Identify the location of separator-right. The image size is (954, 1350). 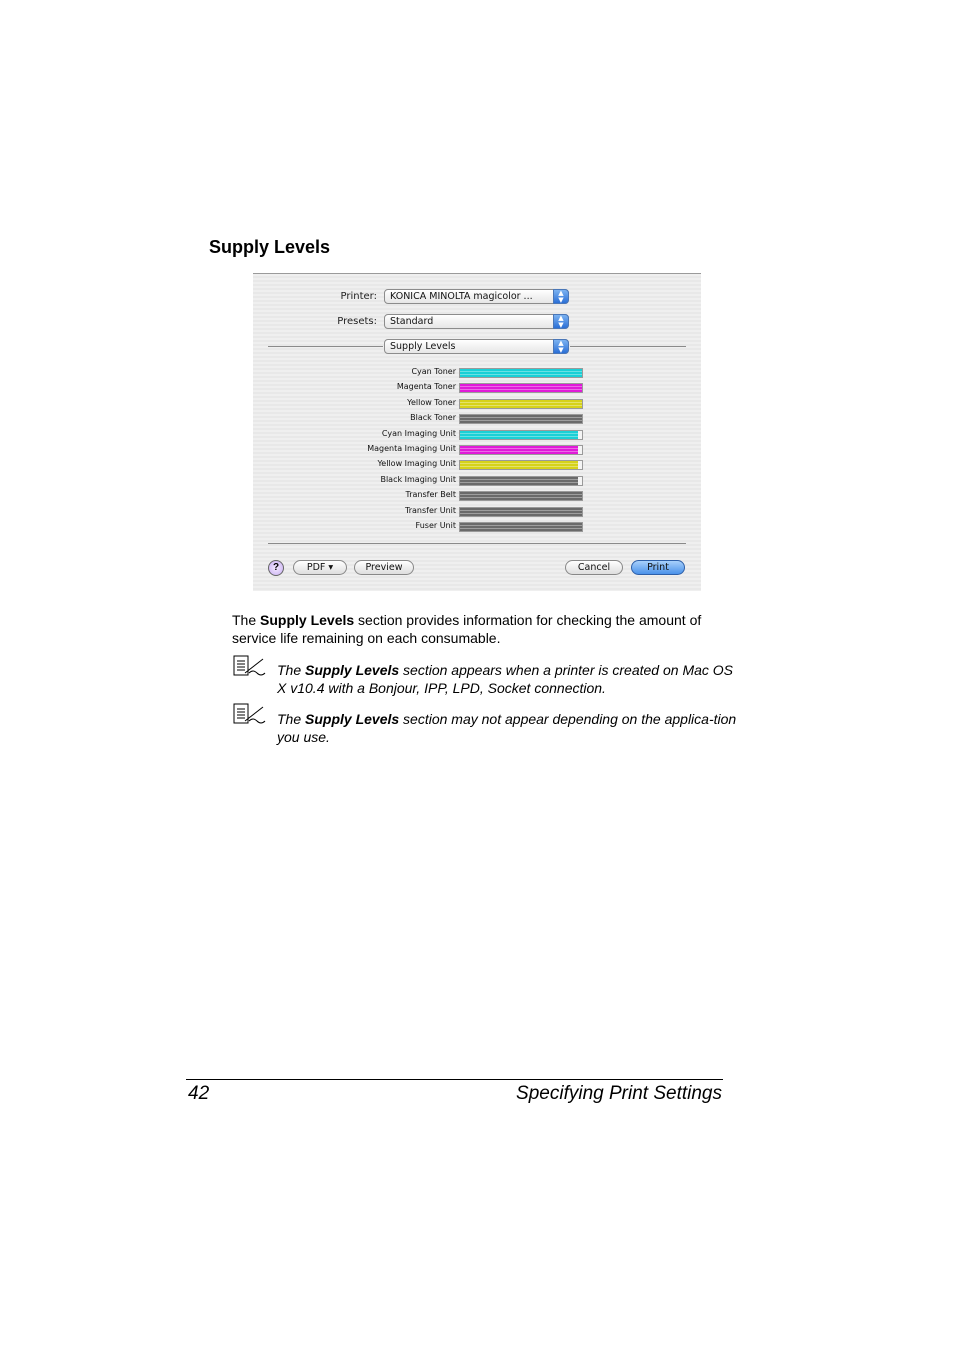
(628, 346).